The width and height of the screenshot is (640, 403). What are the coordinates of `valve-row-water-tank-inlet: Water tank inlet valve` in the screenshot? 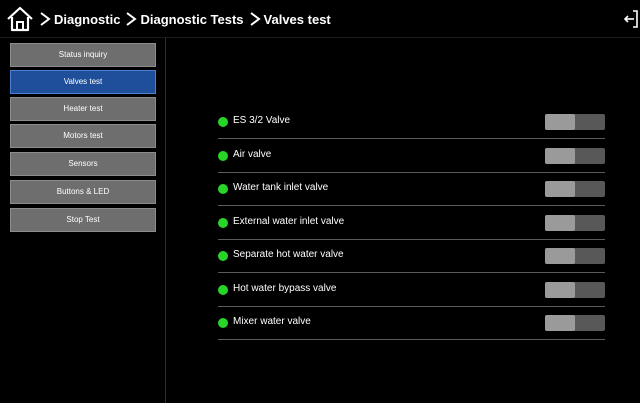 It's located at (411, 189).